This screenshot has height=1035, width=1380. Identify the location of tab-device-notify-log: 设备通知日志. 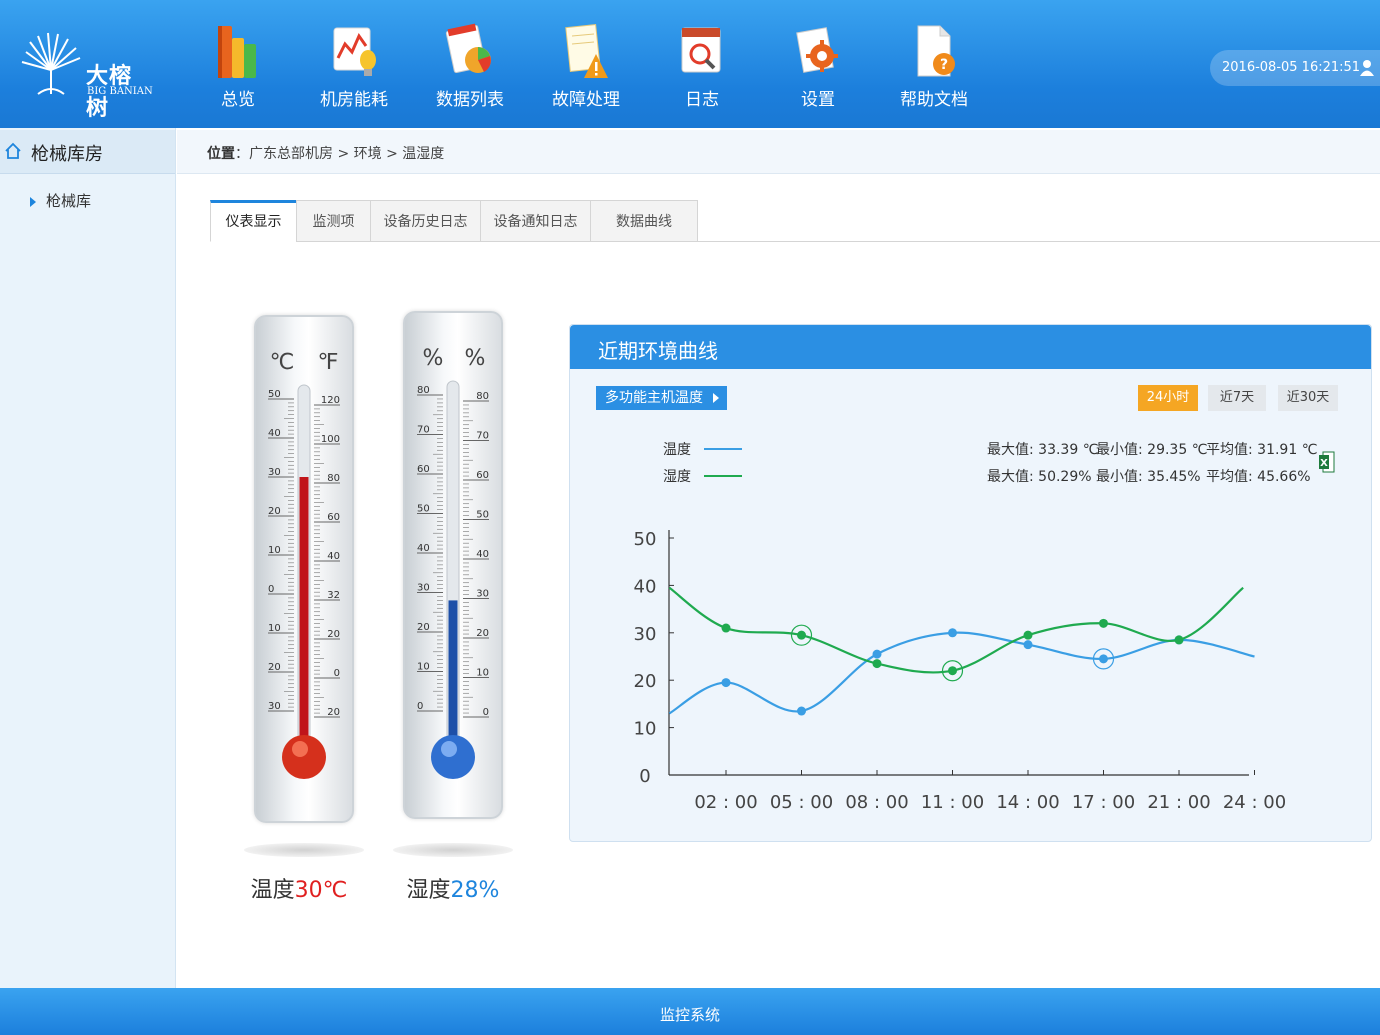
(535, 221).